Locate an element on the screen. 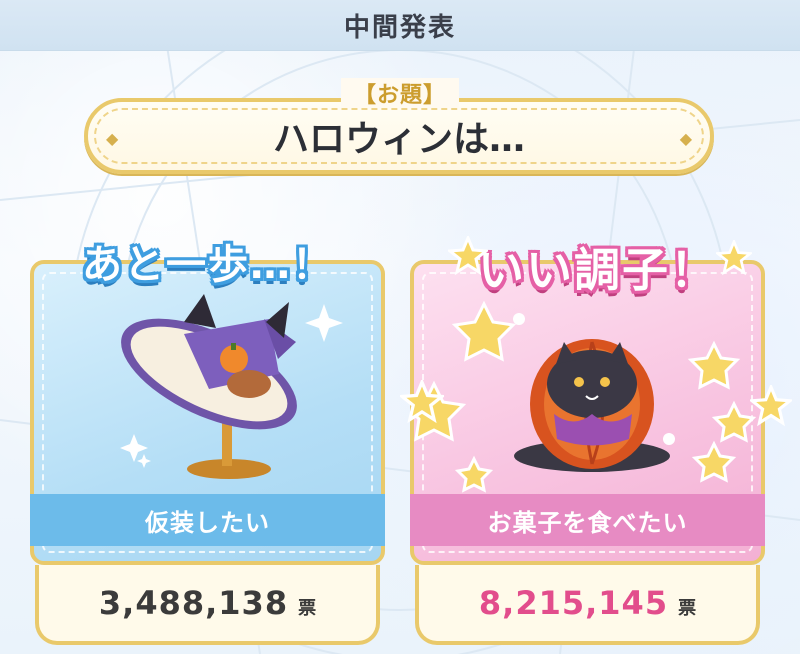  vote-count: 3,488,138 is located at coordinates (193, 603).